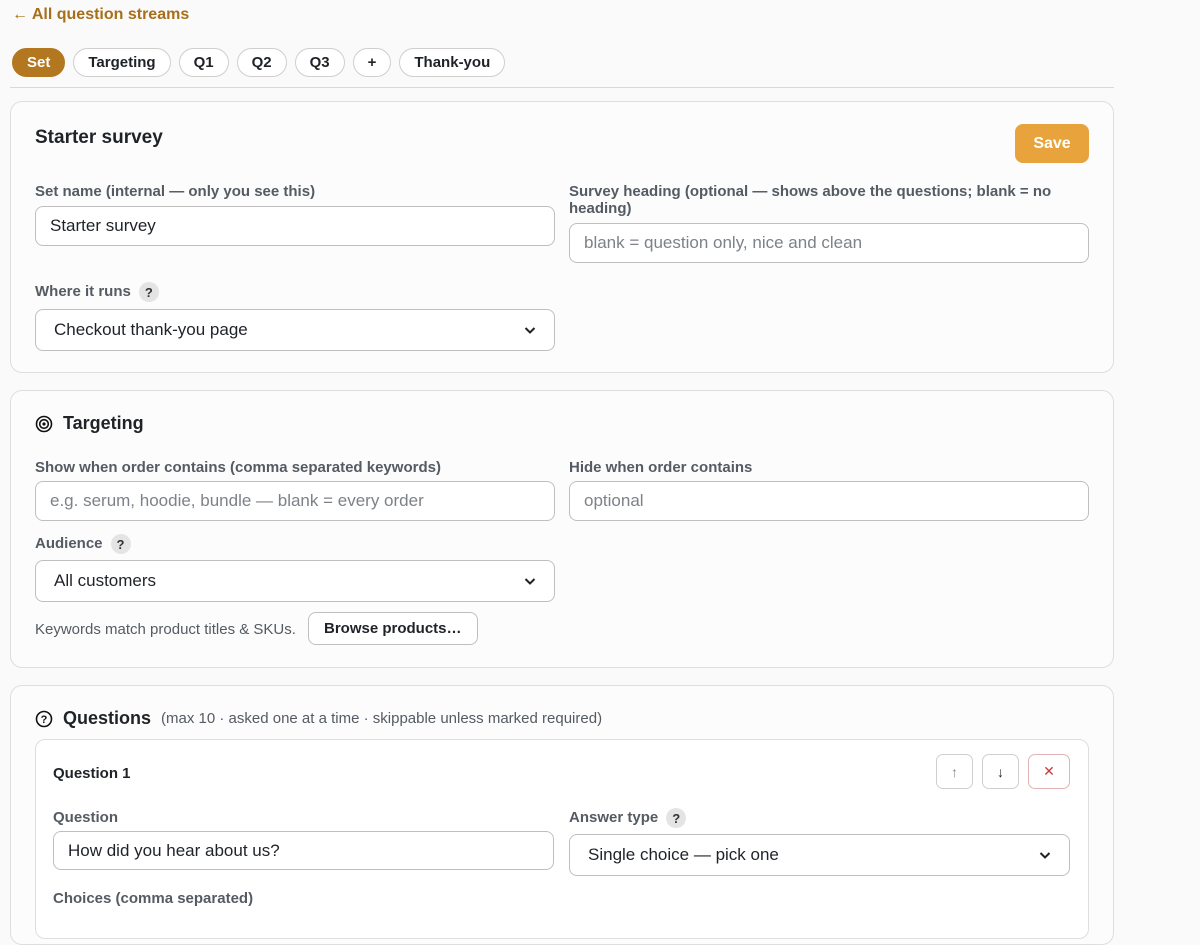 The image size is (1200, 945). What do you see at coordinates (122, 62) in the screenshot?
I see `tab-targeting: Targeting` at bounding box center [122, 62].